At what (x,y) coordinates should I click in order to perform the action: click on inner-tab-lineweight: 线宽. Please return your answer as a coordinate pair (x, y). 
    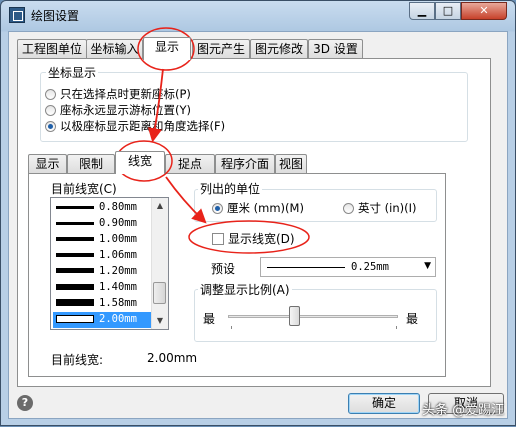
    Looking at the image, I should click on (140, 162).